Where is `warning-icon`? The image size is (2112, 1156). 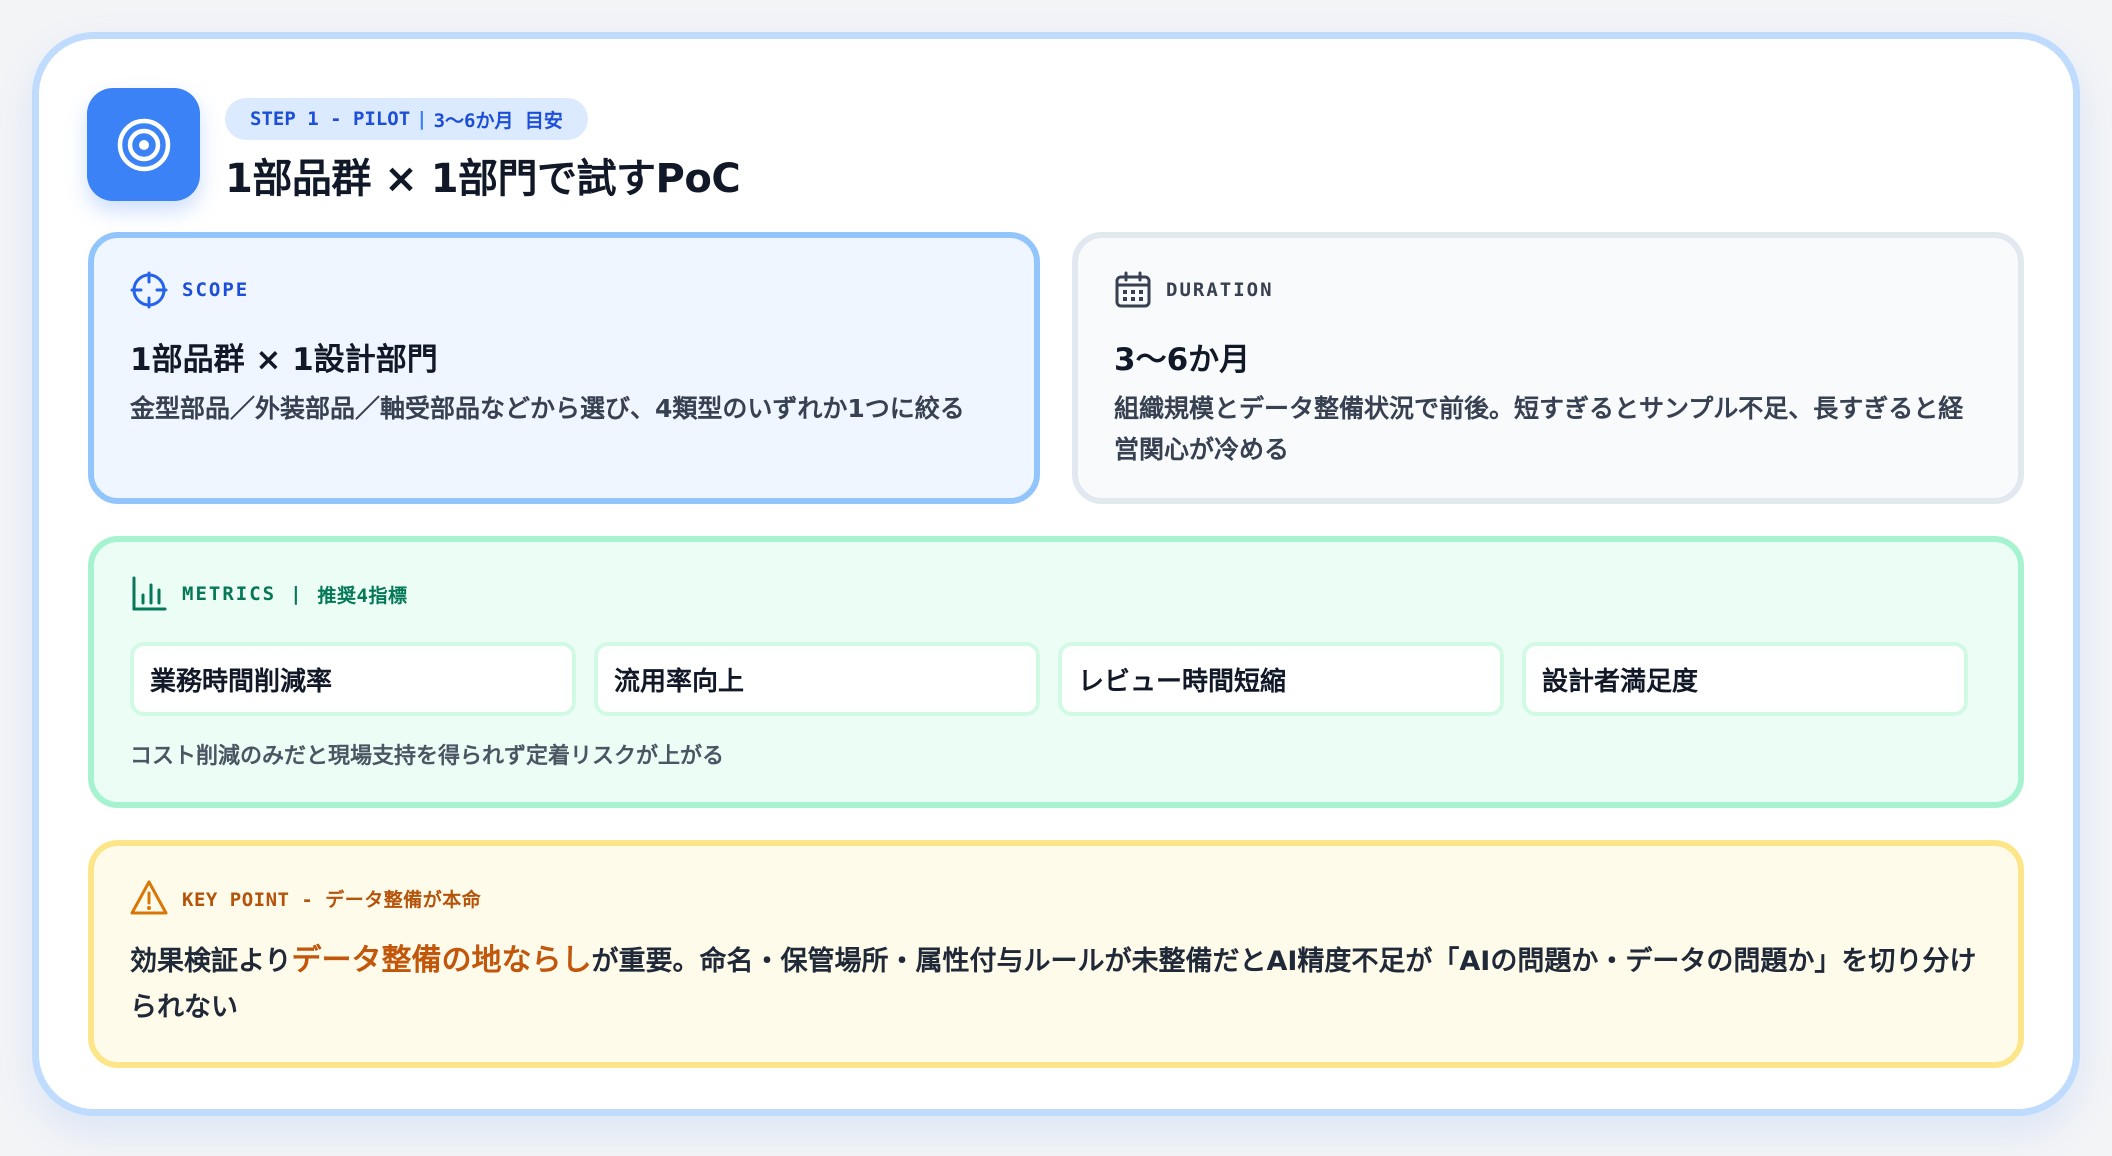
warning-icon is located at coordinates (149, 898).